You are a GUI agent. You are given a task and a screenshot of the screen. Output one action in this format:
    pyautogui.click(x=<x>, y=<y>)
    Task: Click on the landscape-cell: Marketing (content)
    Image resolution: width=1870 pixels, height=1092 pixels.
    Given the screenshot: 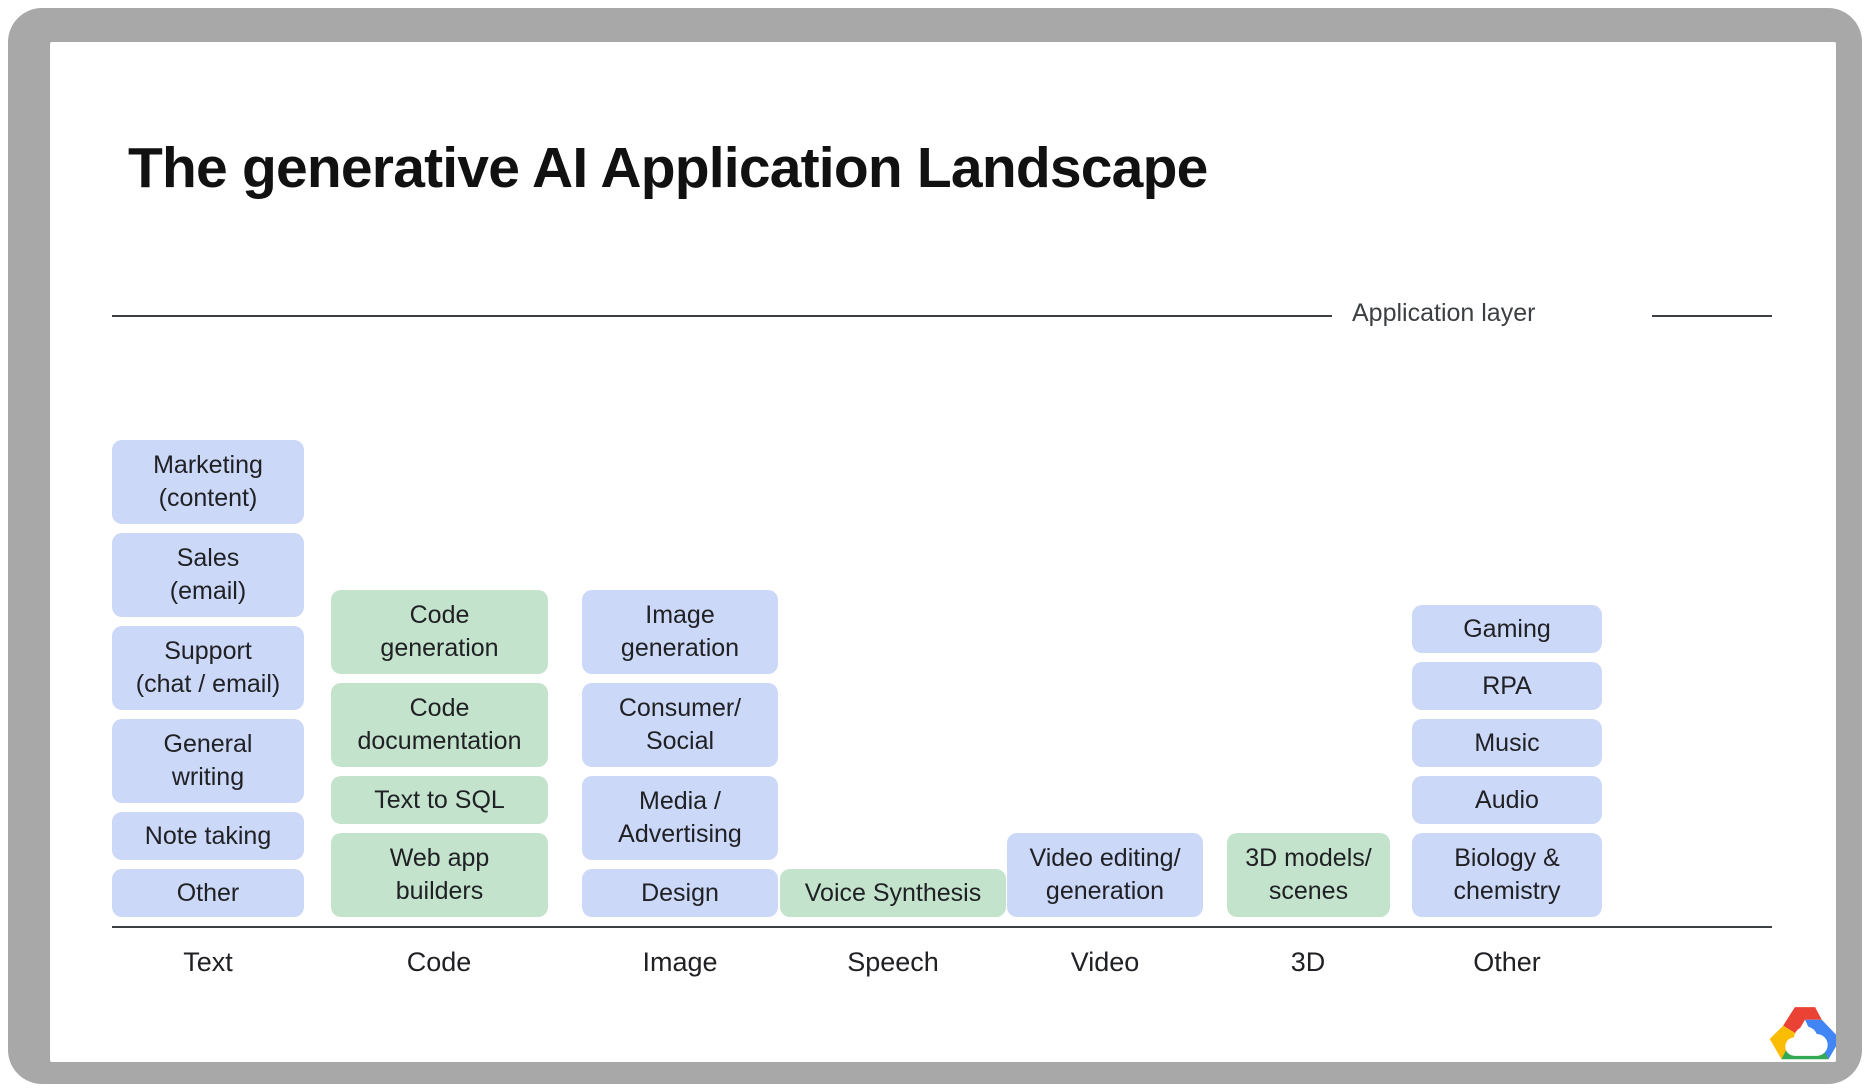 What is the action you would take?
    pyautogui.click(x=208, y=482)
    